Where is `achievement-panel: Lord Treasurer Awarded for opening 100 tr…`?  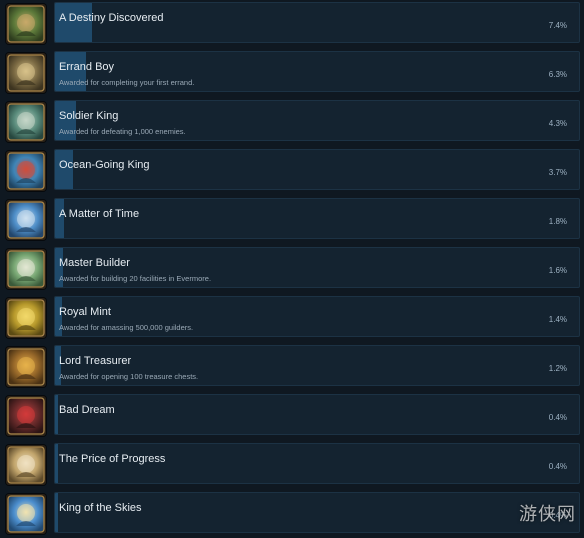
achievement-panel: Lord Treasurer Awarded for opening 100 tr… is located at coordinates (317, 365).